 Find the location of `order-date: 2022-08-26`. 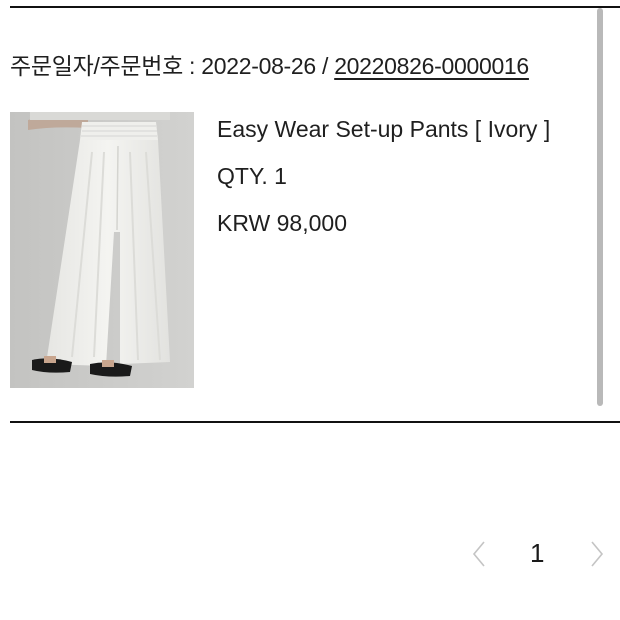

order-date: 2022-08-26 is located at coordinates (258, 66).